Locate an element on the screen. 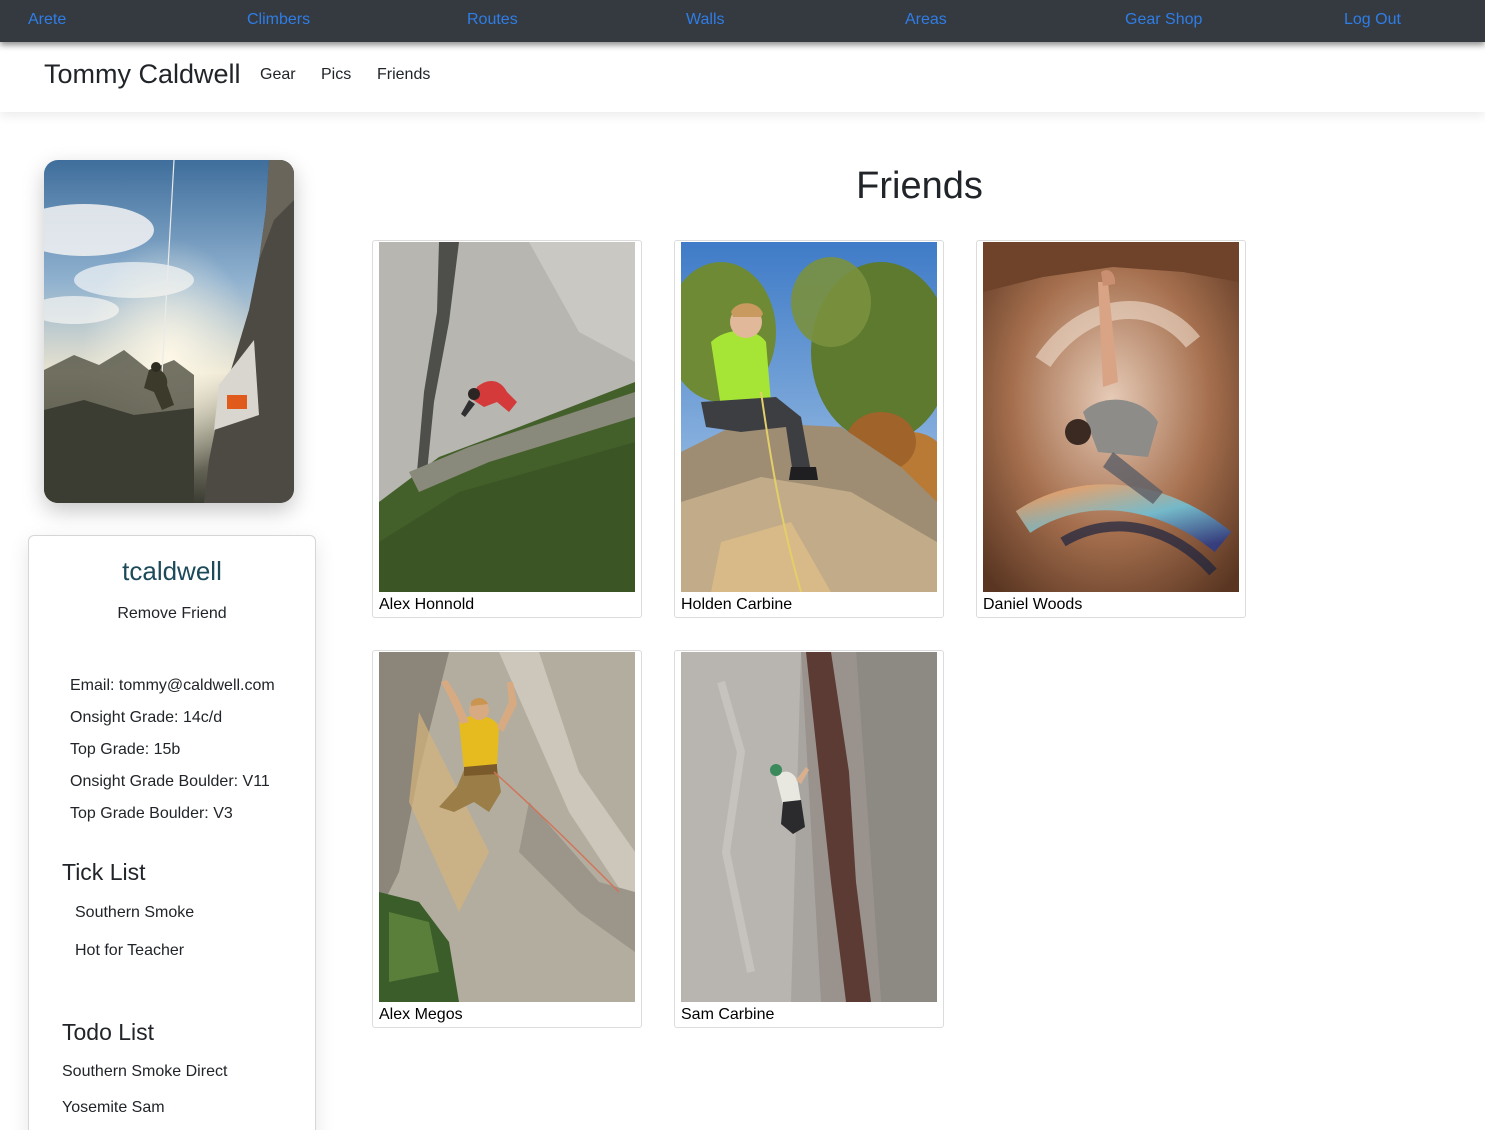 The height and width of the screenshot is (1130, 1485). nav-link-arete: Arete is located at coordinates (47, 20).